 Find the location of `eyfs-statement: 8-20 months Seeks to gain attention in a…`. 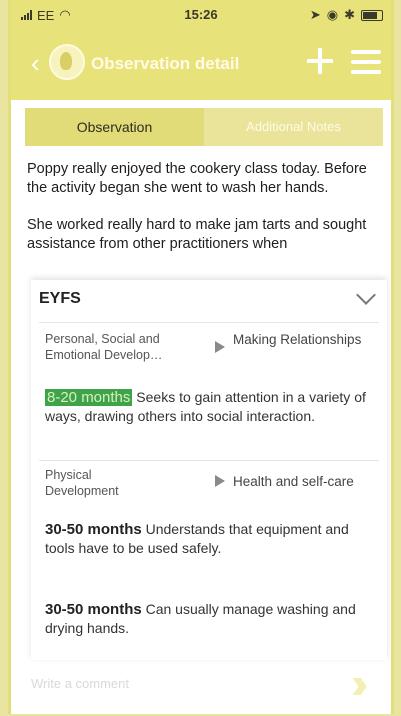

eyfs-statement: 8-20 months Seeks to gain attention in a… is located at coordinates (210, 406).